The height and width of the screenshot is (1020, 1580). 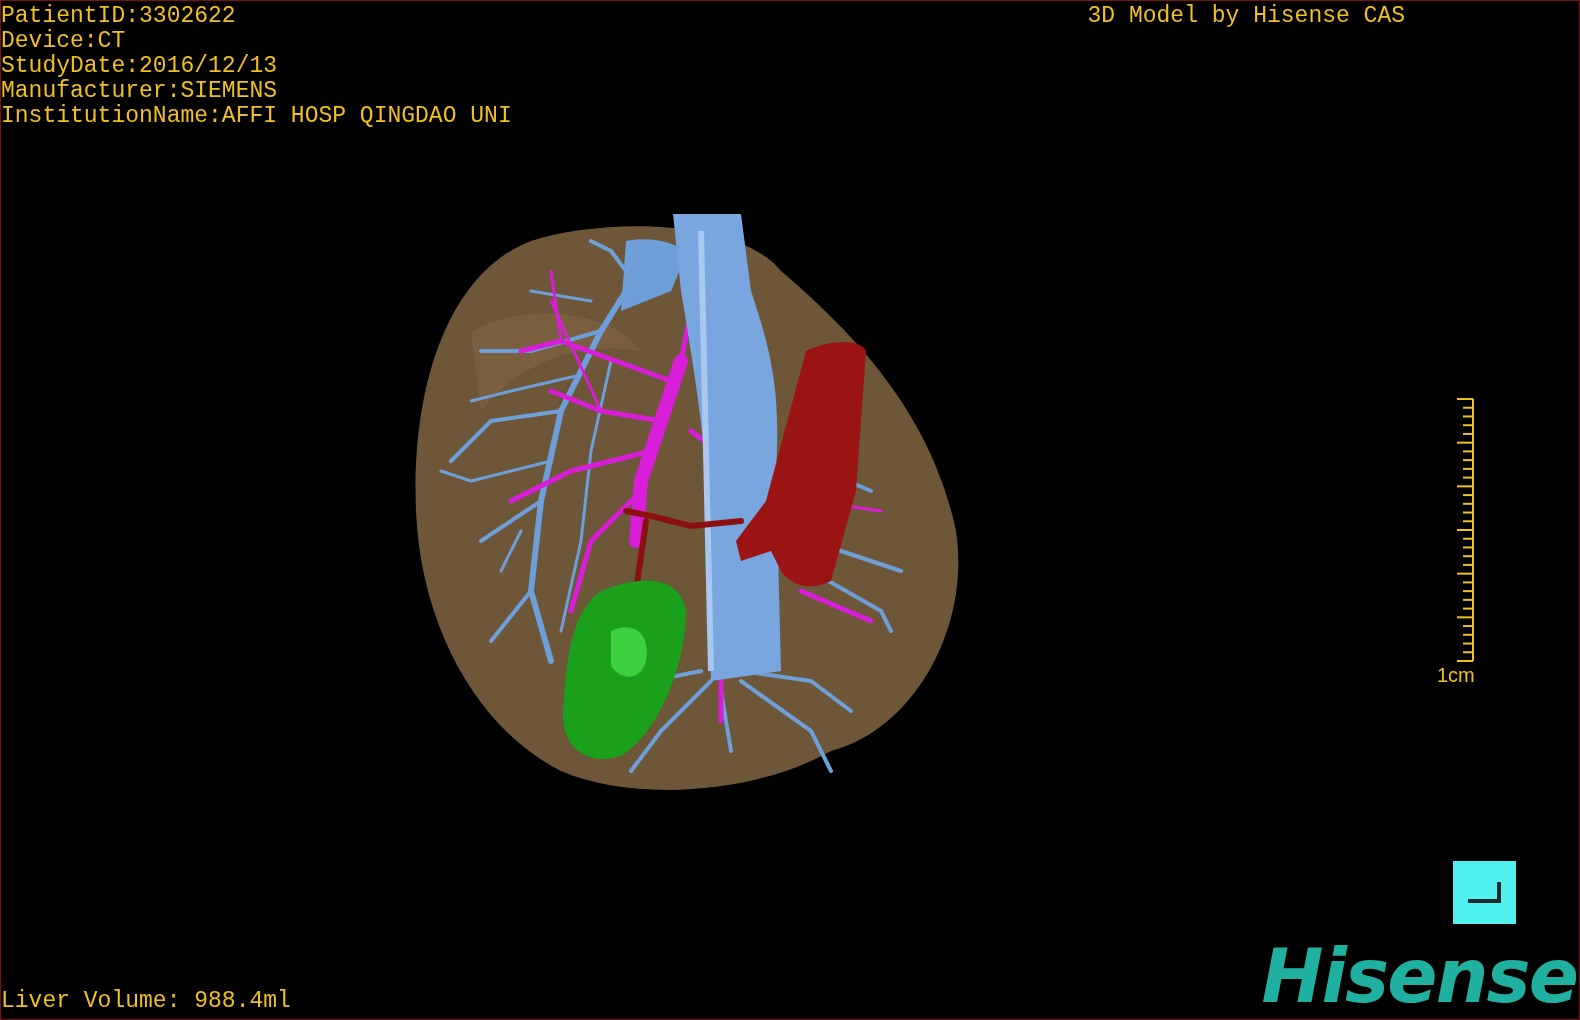 What do you see at coordinates (1246, 16) in the screenshot?
I see `model-title: 3D Model by Hisense CAS` at bounding box center [1246, 16].